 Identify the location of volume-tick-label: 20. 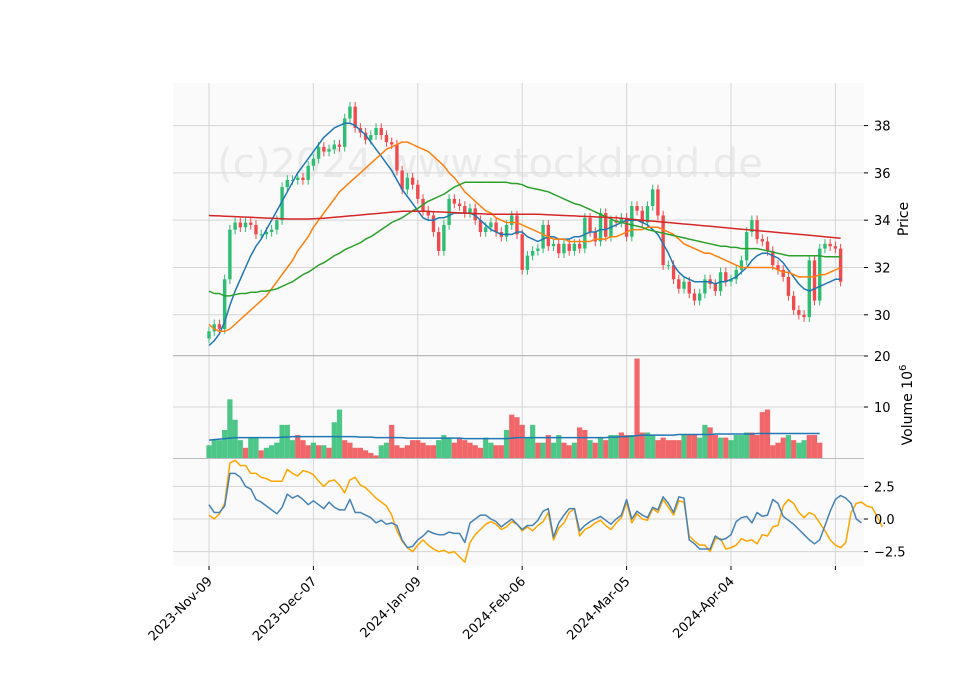
(882, 357).